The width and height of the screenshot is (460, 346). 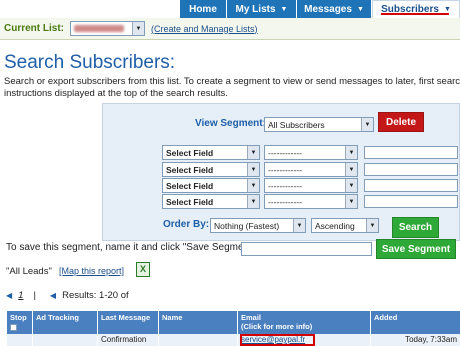 What do you see at coordinates (99, 28) in the screenshot?
I see `redacted-list-name` at bounding box center [99, 28].